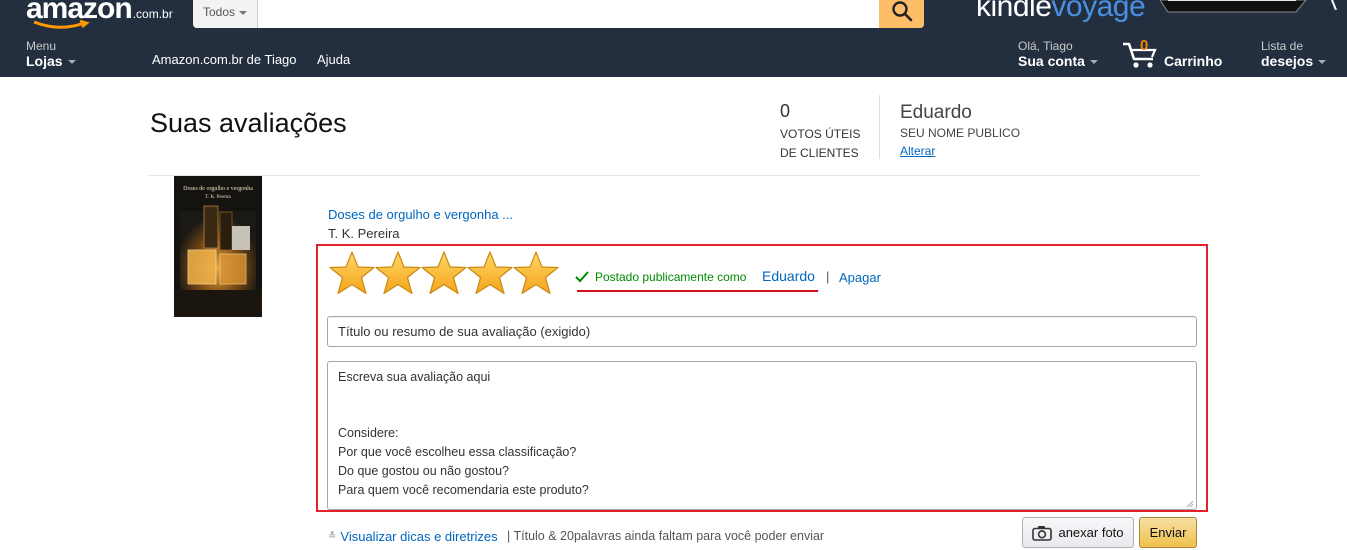 This screenshot has height=550, width=1347. I want to click on public-name-label: SEU NOME PUBLICO, so click(960, 133).